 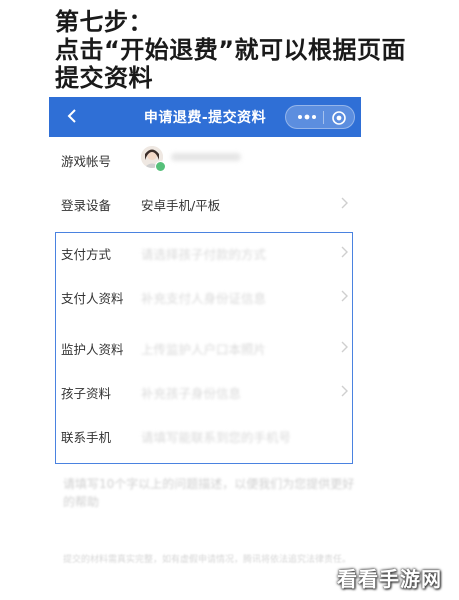 What do you see at coordinates (160, 166) in the screenshot?
I see `online-badge` at bounding box center [160, 166].